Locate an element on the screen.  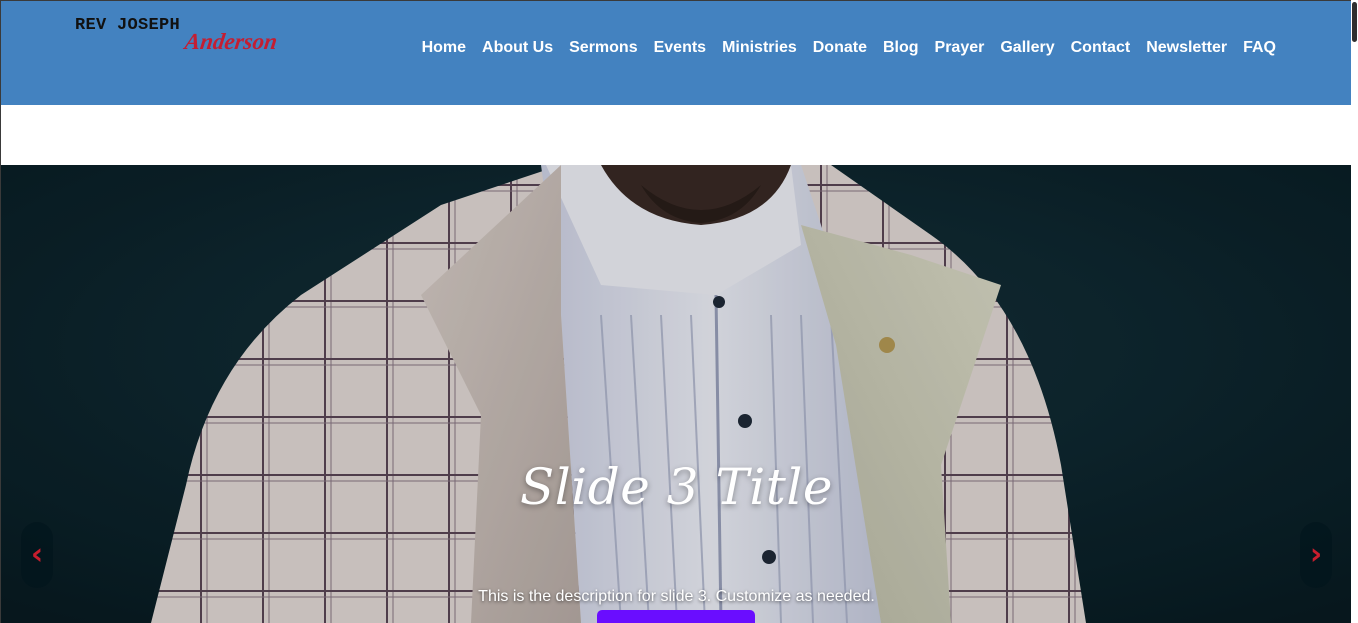
slide-cta-button is located at coordinates (676, 616).